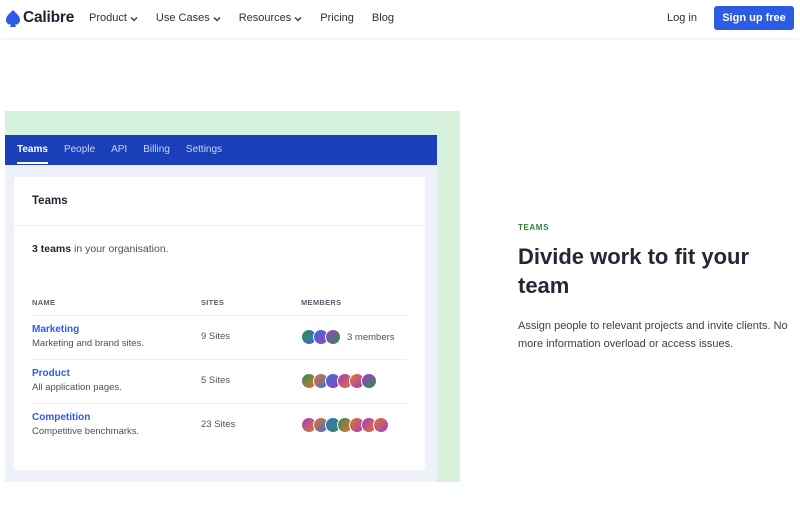  I want to click on signup-button: Sign up free, so click(754, 18).